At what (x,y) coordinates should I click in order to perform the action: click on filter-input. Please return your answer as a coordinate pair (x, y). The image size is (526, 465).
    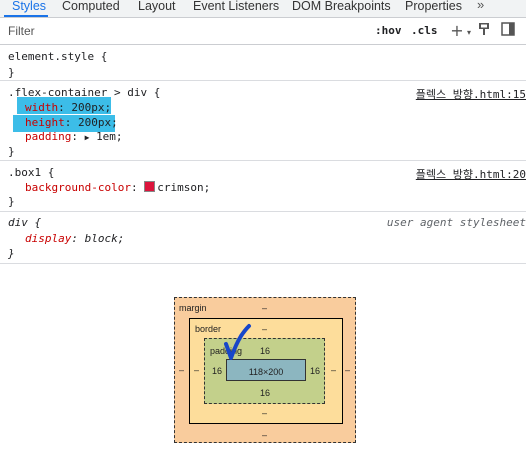
    Looking at the image, I should click on (158, 31).